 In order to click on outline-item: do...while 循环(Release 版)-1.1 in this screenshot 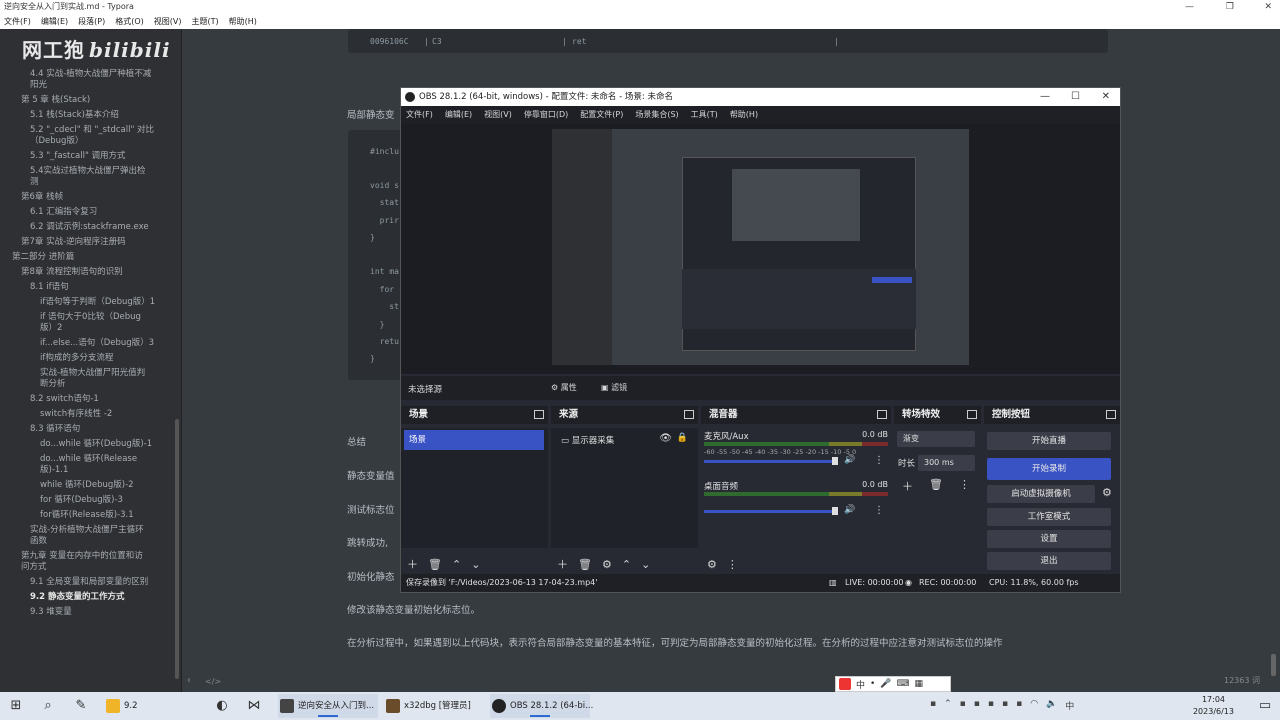, I will do `click(90, 465)`.